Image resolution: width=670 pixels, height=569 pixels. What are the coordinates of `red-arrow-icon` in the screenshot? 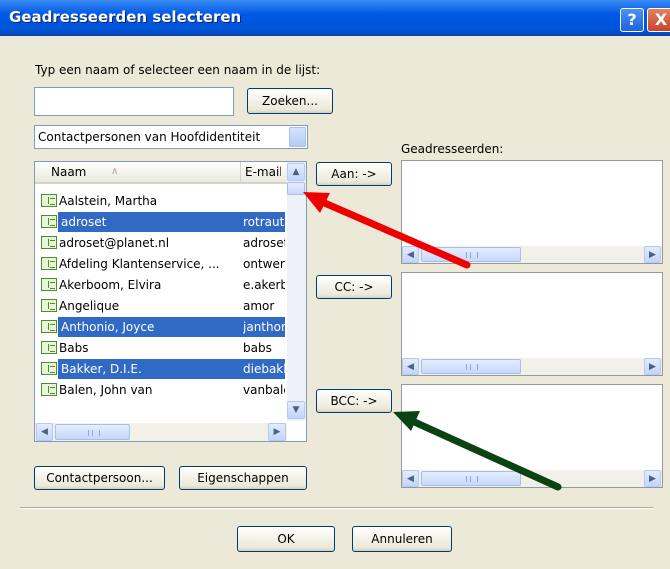 It's located at (387, 230).